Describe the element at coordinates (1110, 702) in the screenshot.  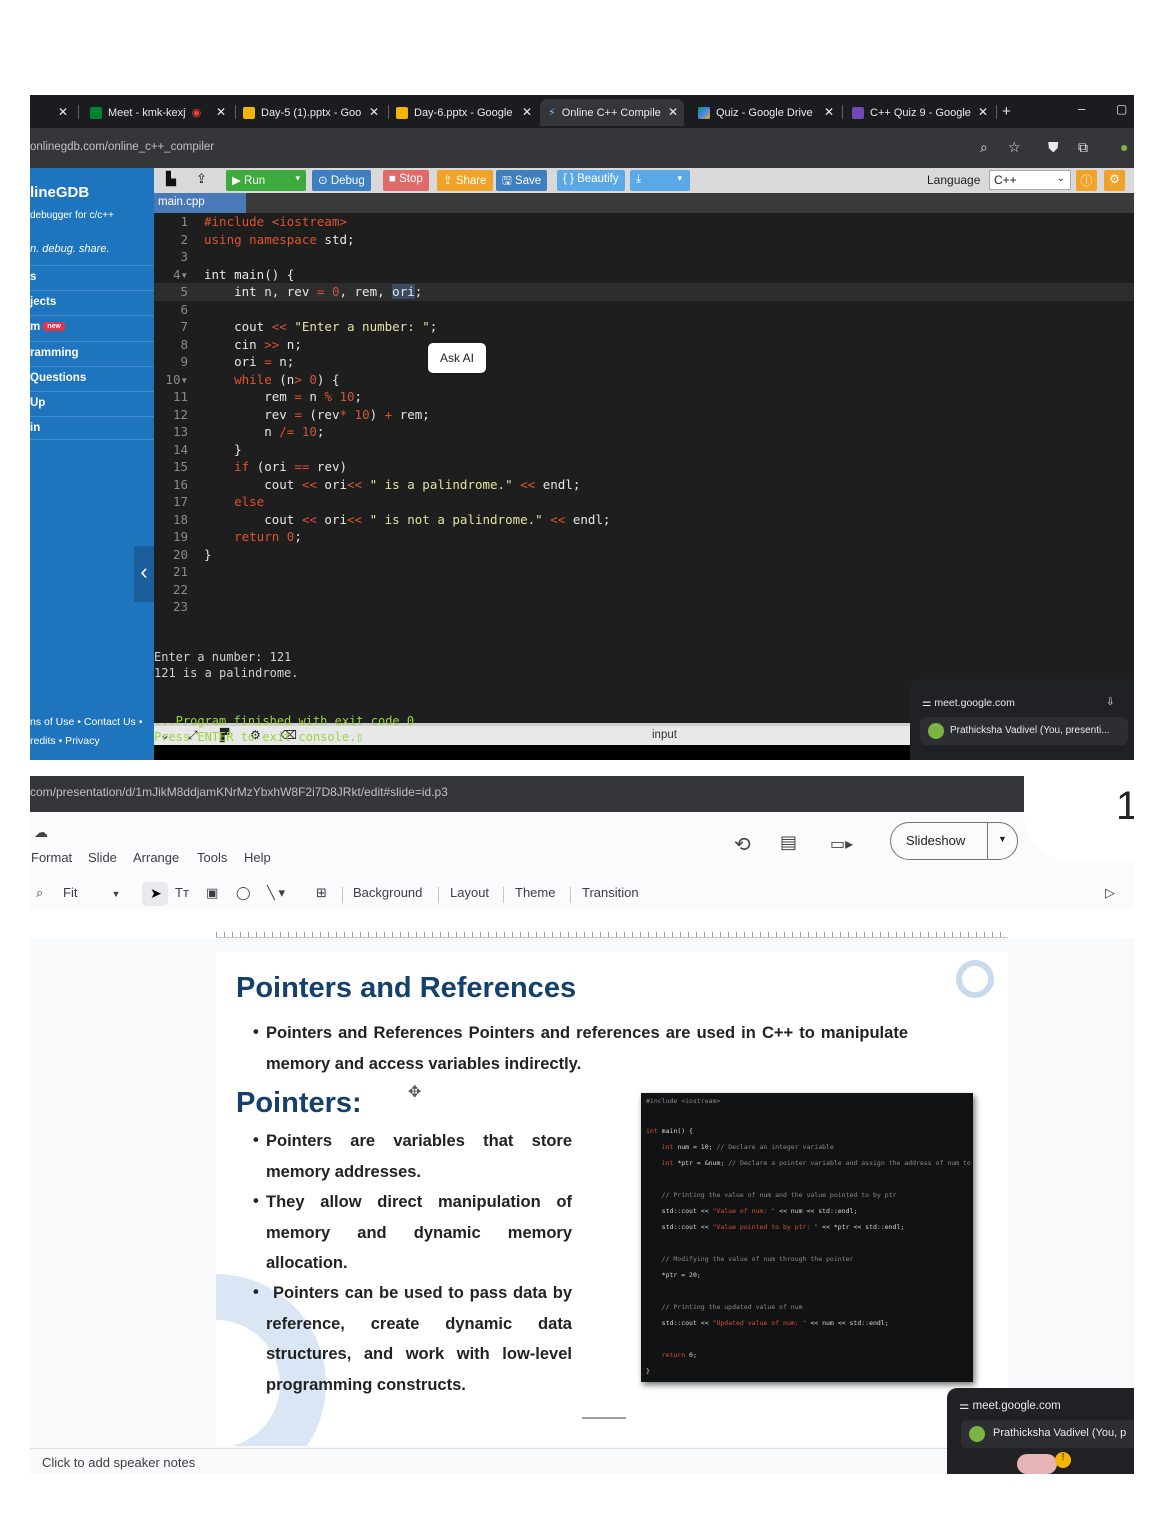
I see `pin-icon: ⇩` at that location.